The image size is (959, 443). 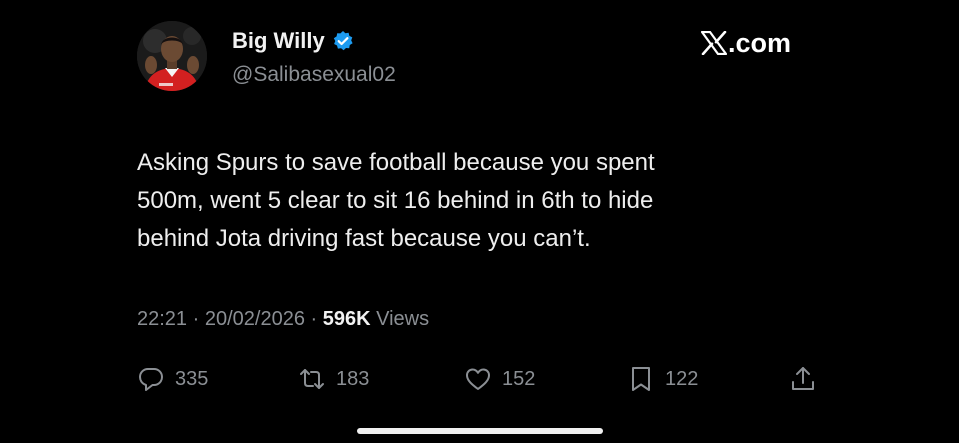 I want to click on like-count: 152, so click(x=519, y=378).